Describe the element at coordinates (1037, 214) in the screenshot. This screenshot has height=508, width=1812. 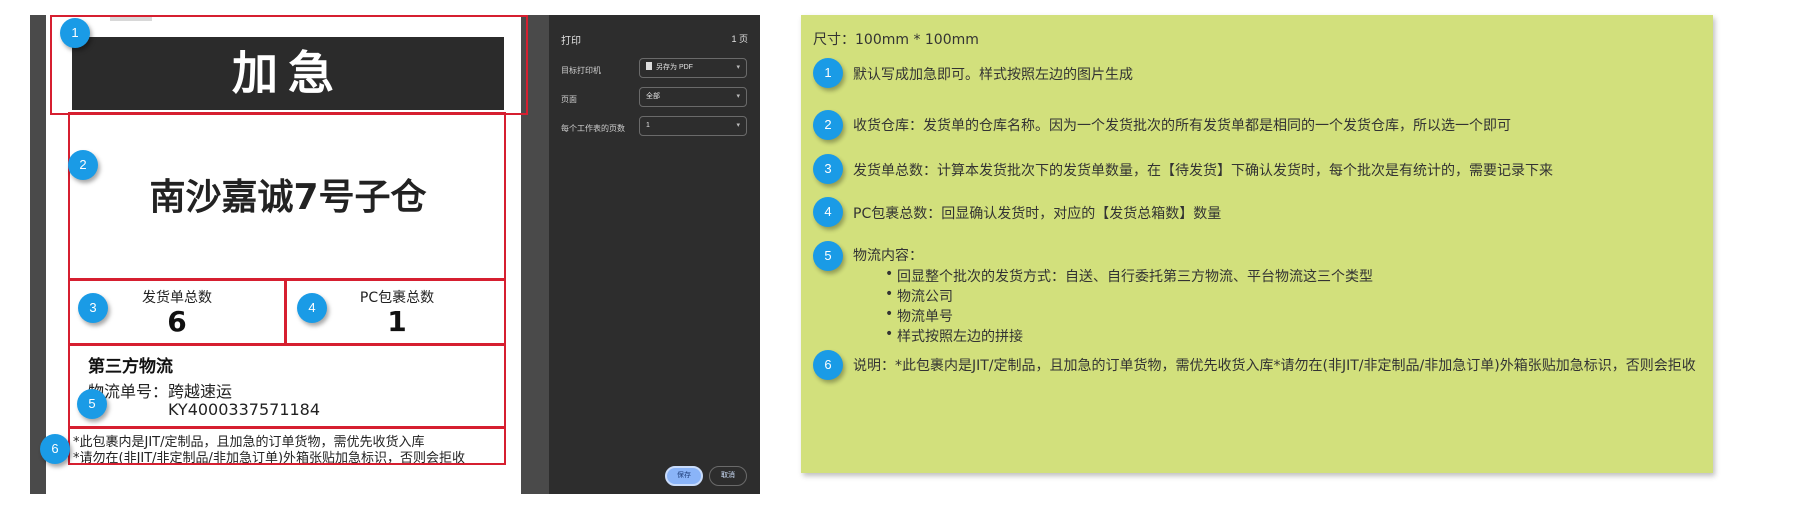
I see `spec-item-4: PC包裹总数：回显确认发货时，对应的【发货总箱数】数量` at that location.